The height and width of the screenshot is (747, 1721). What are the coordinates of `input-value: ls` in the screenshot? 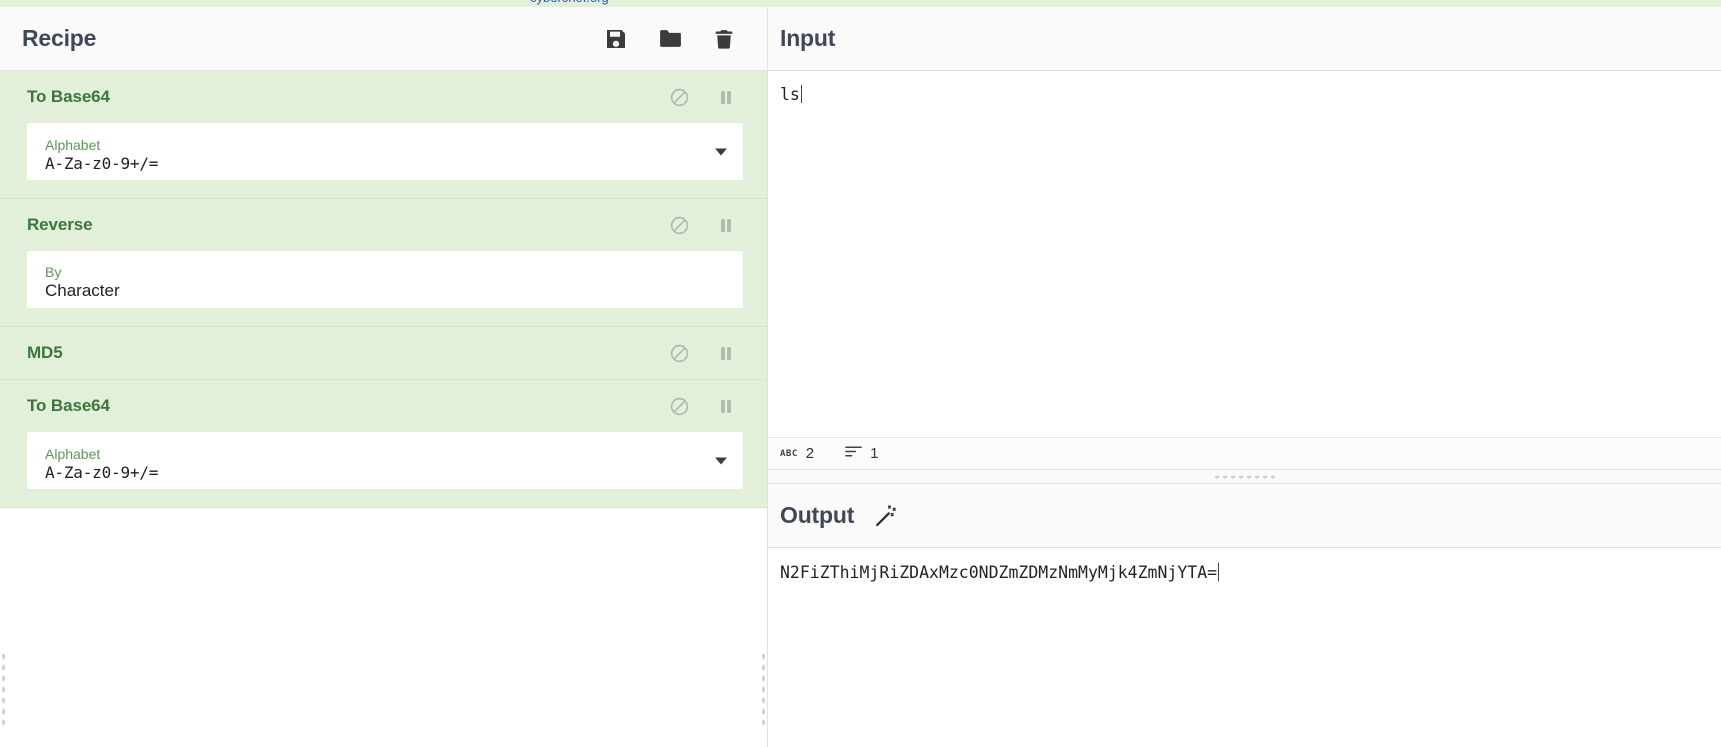 It's located at (790, 94).